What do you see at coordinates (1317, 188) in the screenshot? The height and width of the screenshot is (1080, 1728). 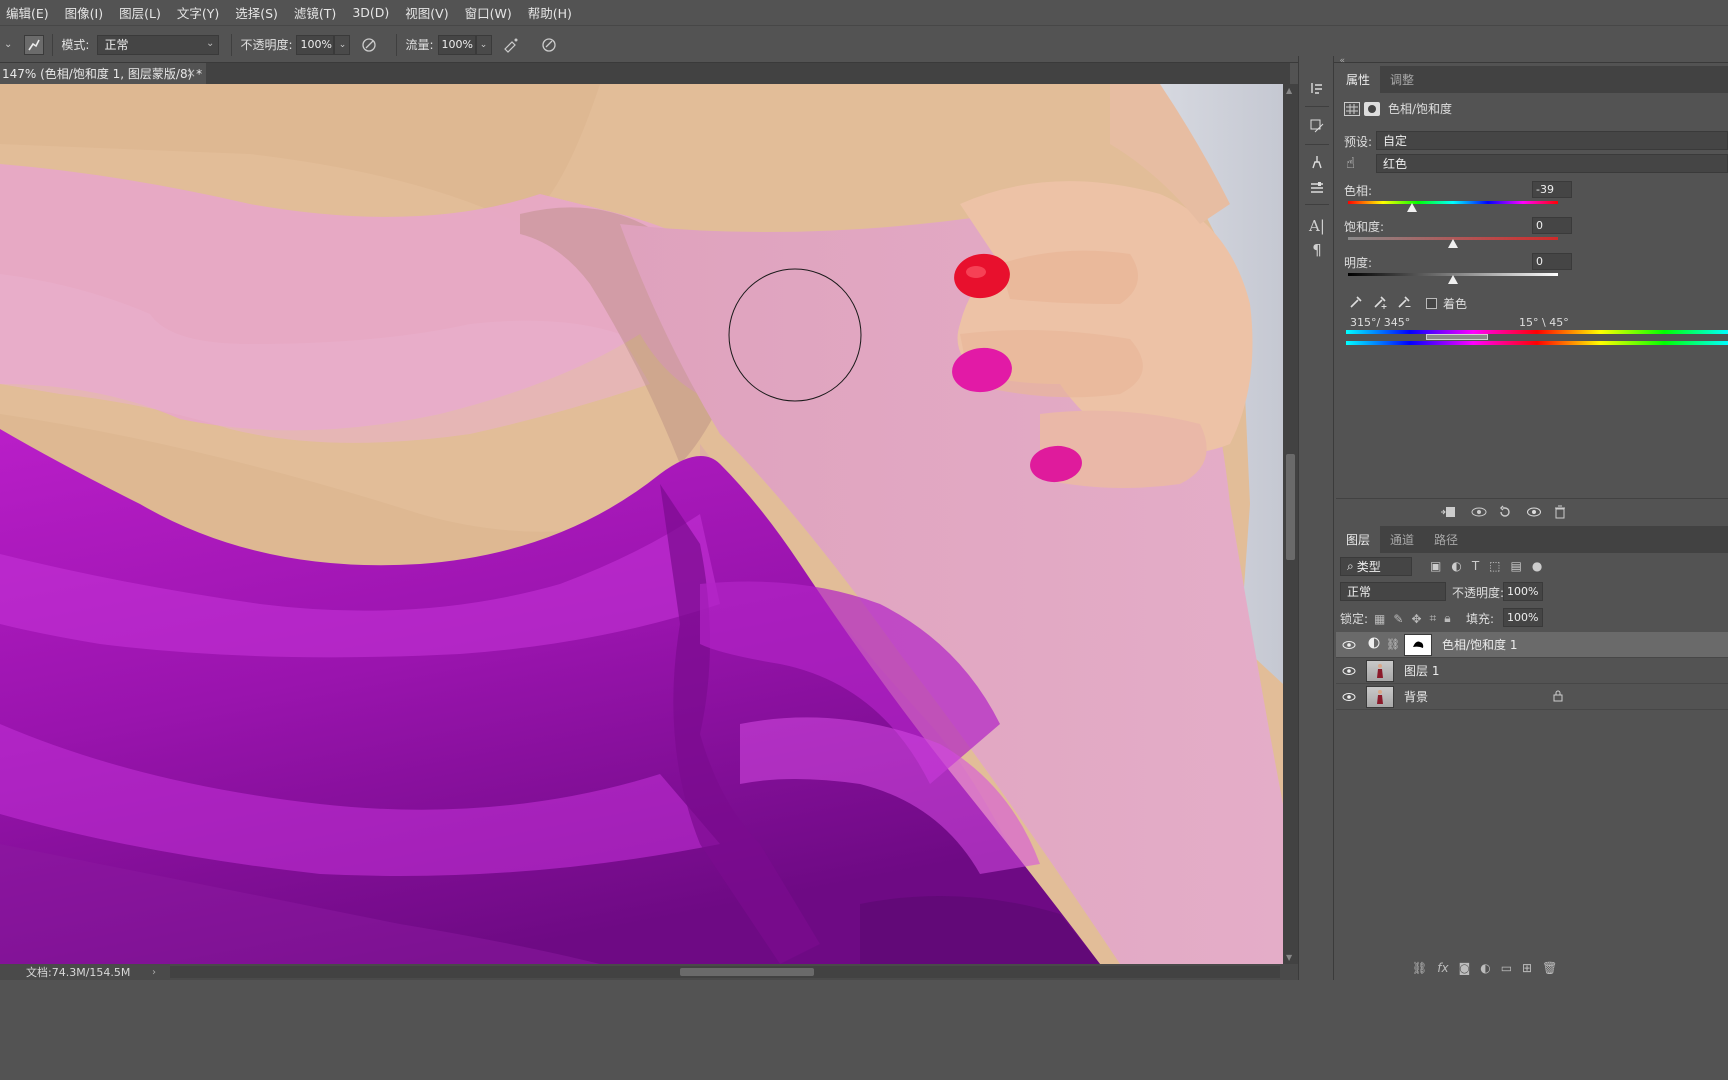 I see `tool-presets-icon` at bounding box center [1317, 188].